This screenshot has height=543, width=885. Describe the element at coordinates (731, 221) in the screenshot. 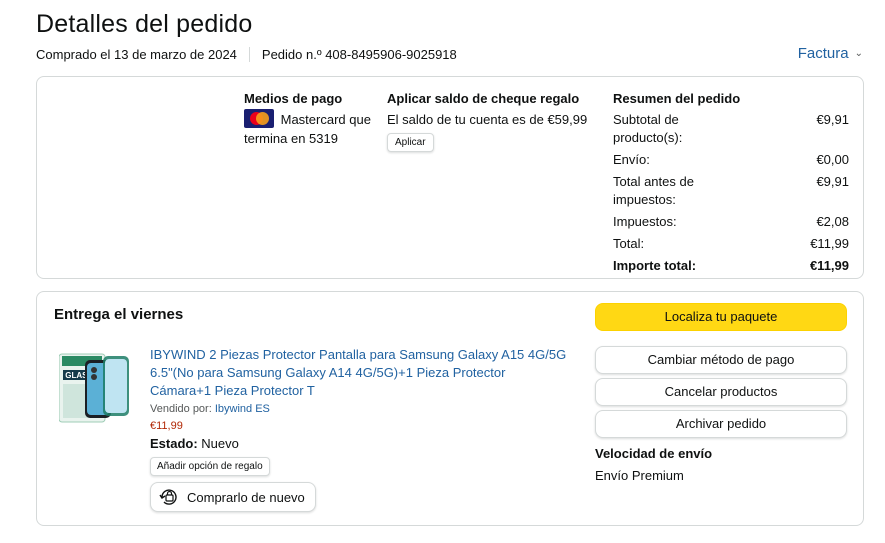

I see `summary-row-tax: Impuestos: €2,08` at that location.